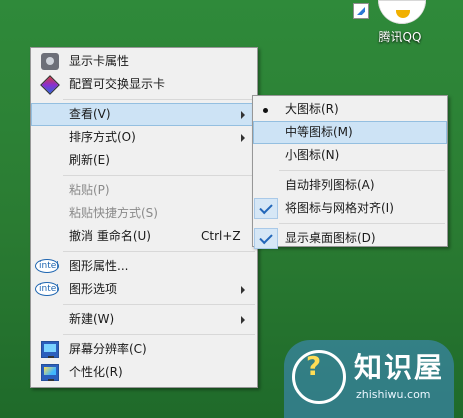  I want to click on submenu-item-medium-icons: 中等图标(M), so click(350, 132).